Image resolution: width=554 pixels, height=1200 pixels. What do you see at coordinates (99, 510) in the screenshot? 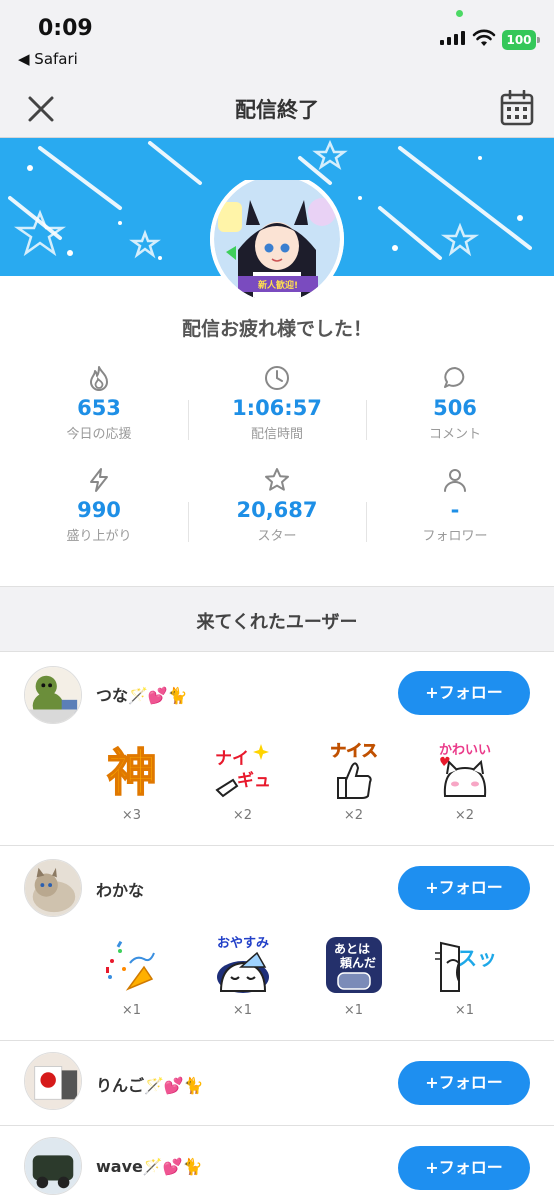
I see `stat-value: 990` at bounding box center [99, 510].